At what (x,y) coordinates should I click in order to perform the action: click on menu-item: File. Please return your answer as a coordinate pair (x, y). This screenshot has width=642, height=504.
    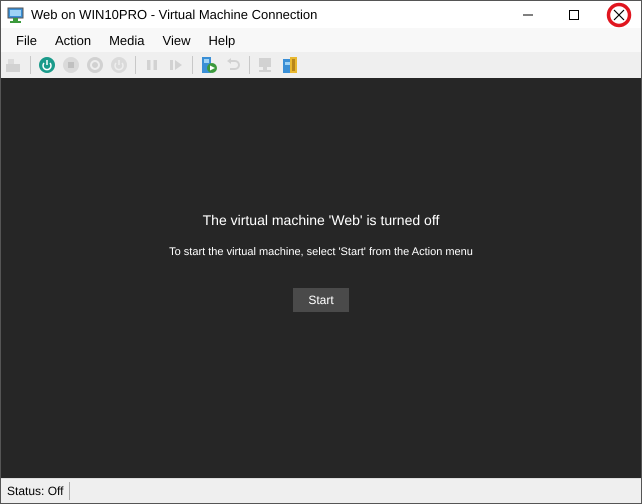
    Looking at the image, I should click on (26, 40).